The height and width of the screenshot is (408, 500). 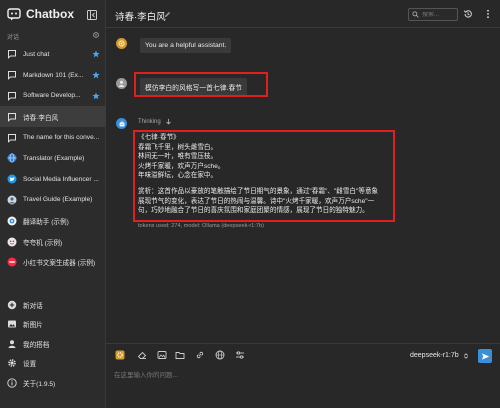 I want to click on conversation-item: 翻译助手 (示例), so click(x=53, y=220).